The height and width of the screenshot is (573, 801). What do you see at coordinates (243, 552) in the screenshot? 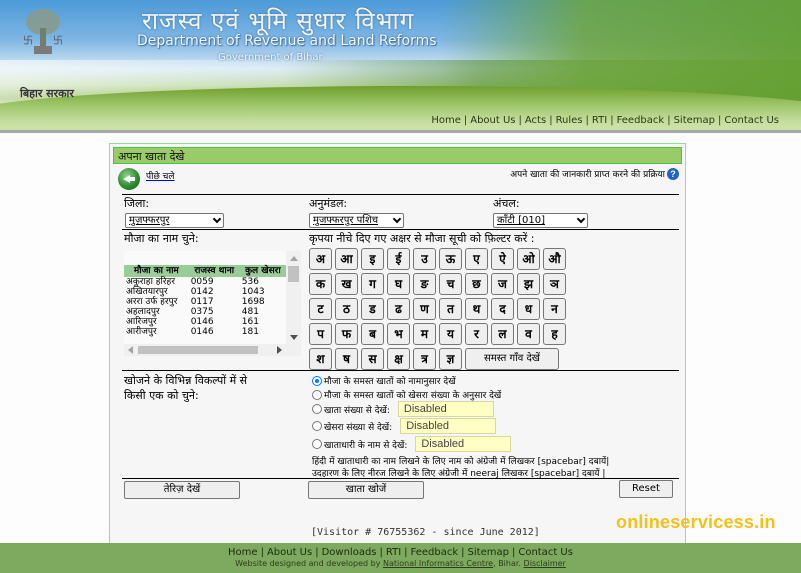
I see `footer-nav-home: Home` at bounding box center [243, 552].